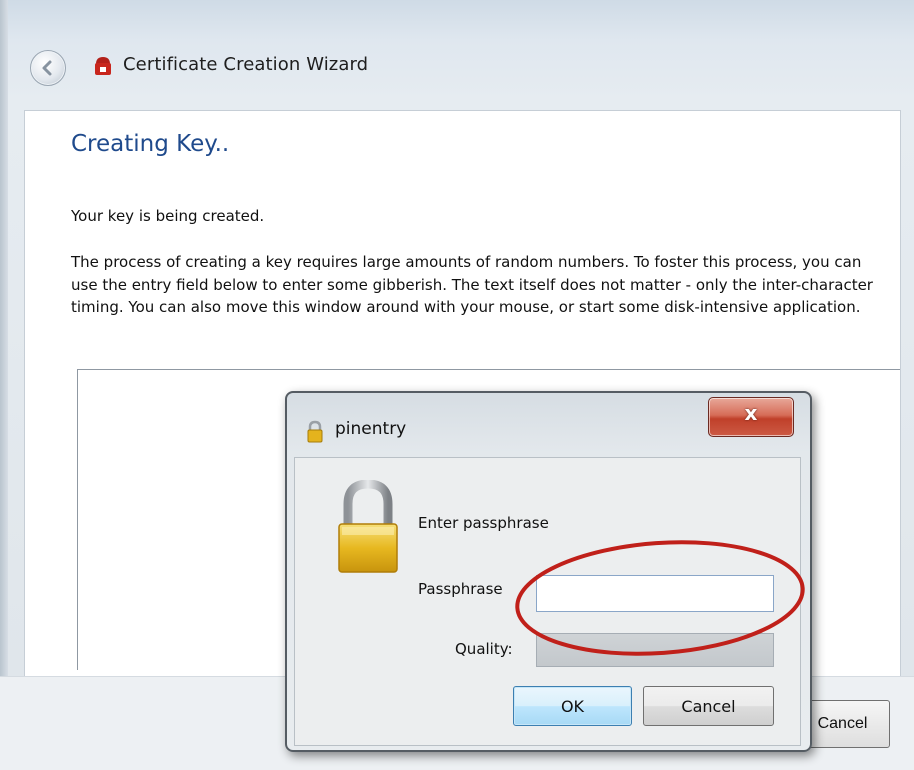  Describe the element at coordinates (548, 424) in the screenshot. I see `pinentry-titlebar: pinentry x` at that location.